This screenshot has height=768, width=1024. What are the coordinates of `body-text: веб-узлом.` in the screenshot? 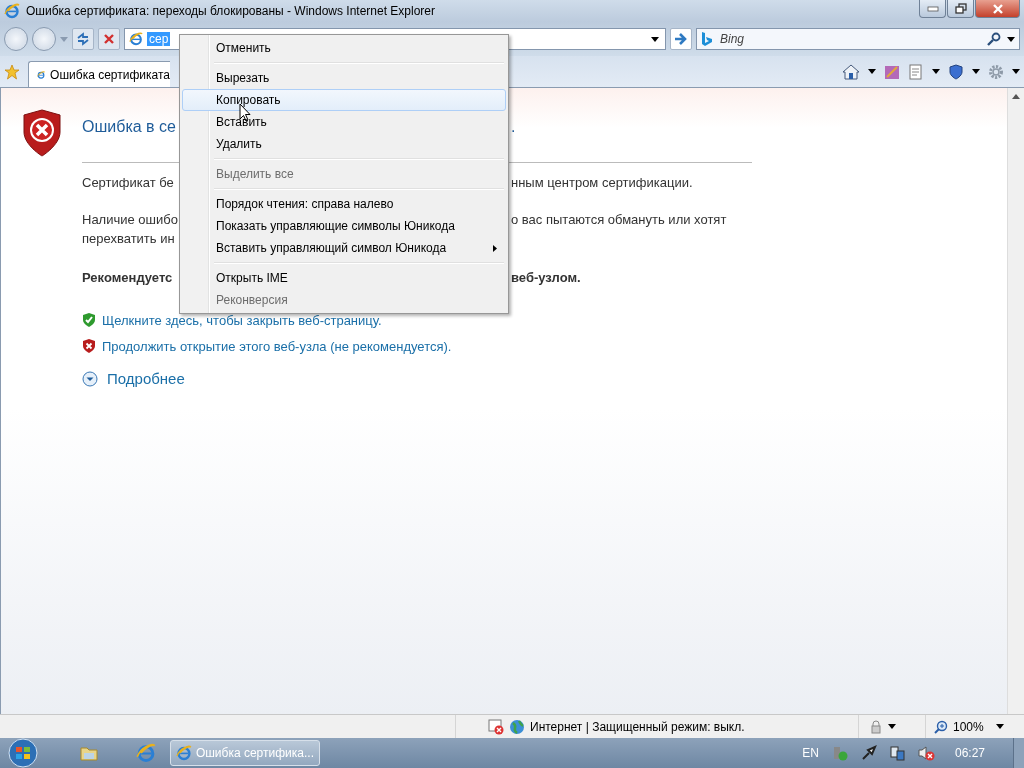 It's located at (546, 278).